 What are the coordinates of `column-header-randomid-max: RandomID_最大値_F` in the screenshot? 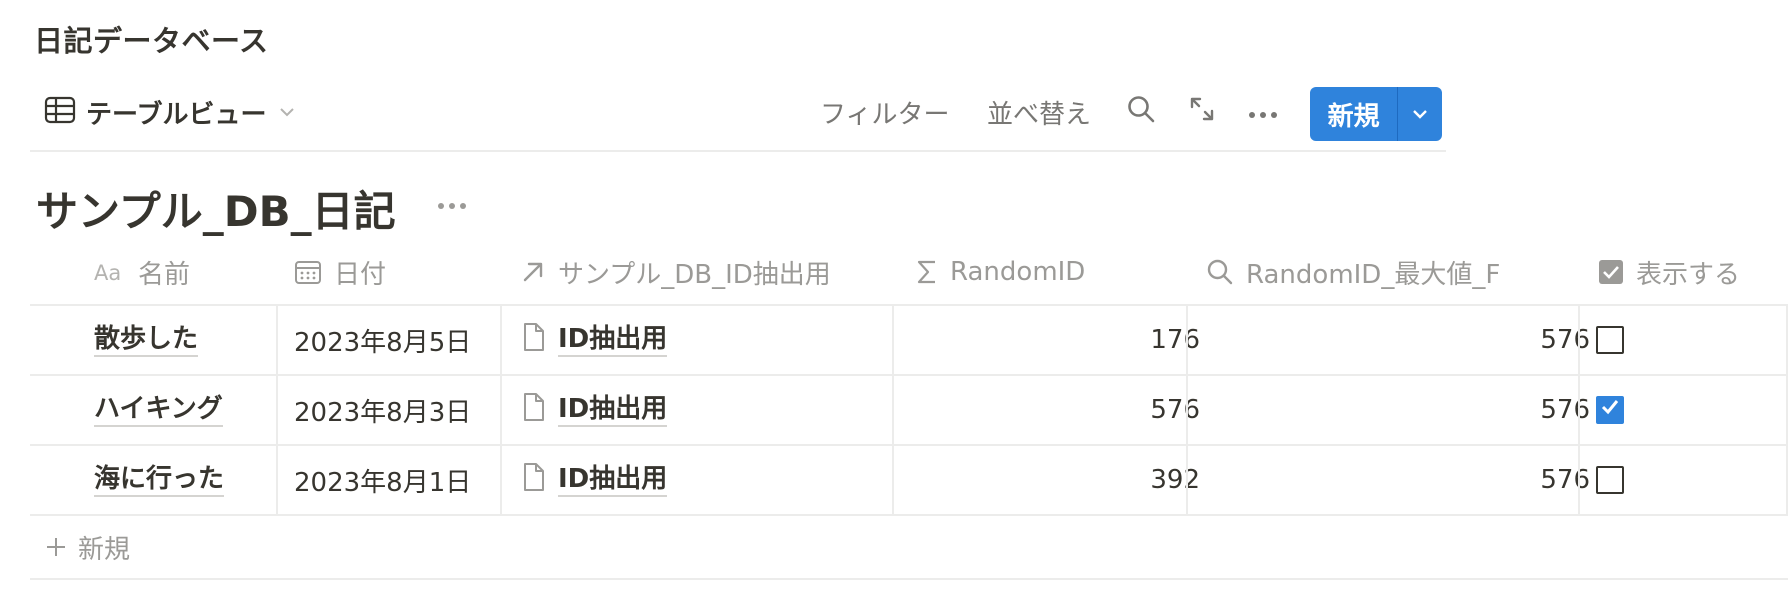 It's located at (1353, 272).